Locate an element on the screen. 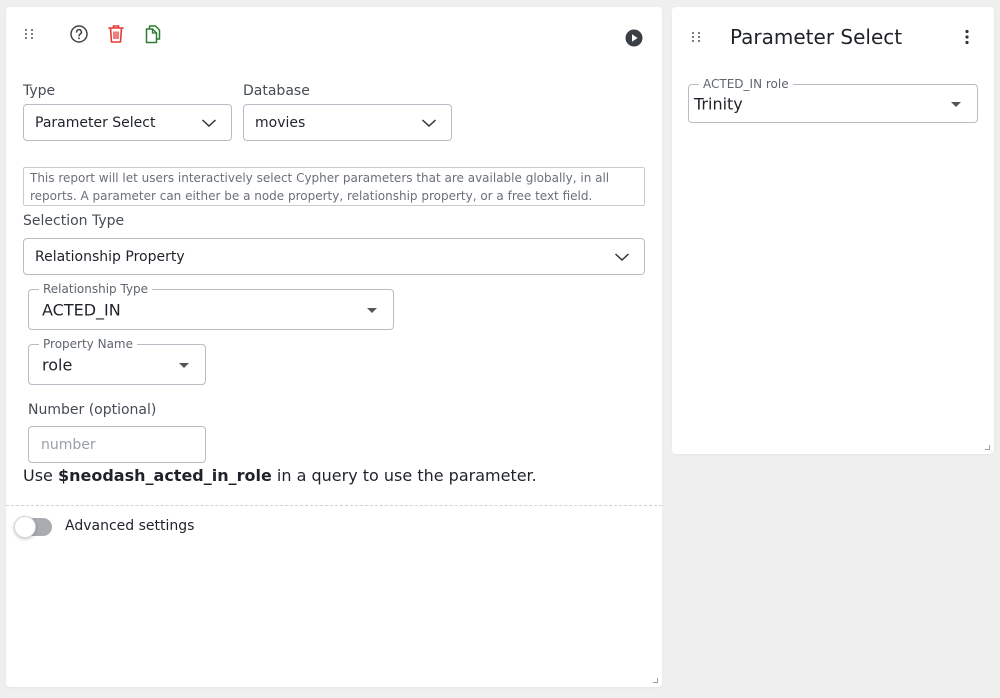  section-divider is located at coordinates (334, 505).